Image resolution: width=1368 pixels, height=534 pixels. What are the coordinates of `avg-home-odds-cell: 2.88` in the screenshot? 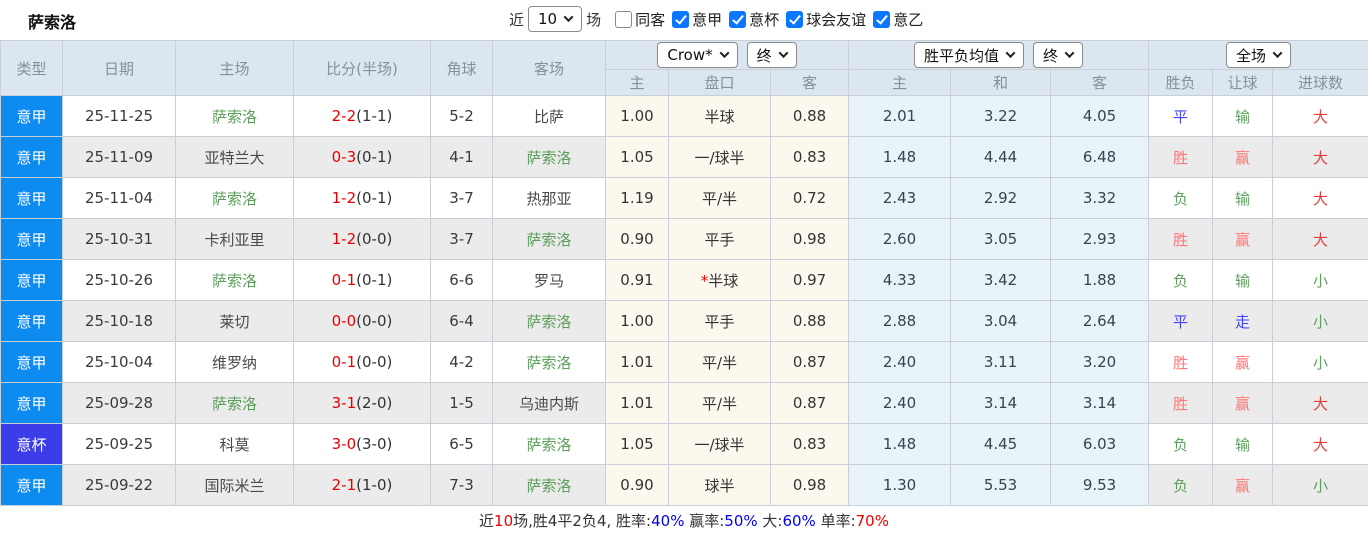 It's located at (900, 321).